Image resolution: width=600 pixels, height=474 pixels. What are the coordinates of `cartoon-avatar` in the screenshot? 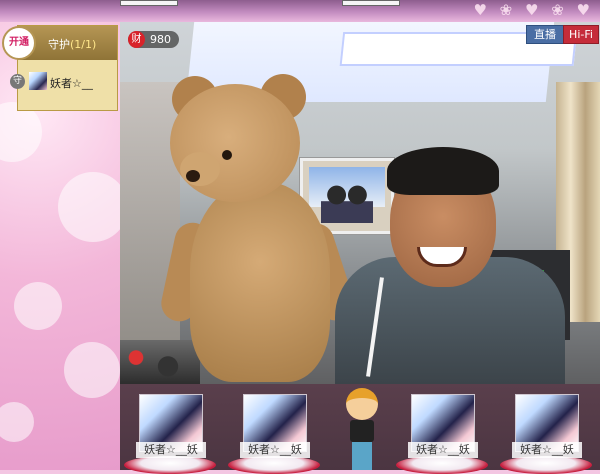 It's located at (362, 428).